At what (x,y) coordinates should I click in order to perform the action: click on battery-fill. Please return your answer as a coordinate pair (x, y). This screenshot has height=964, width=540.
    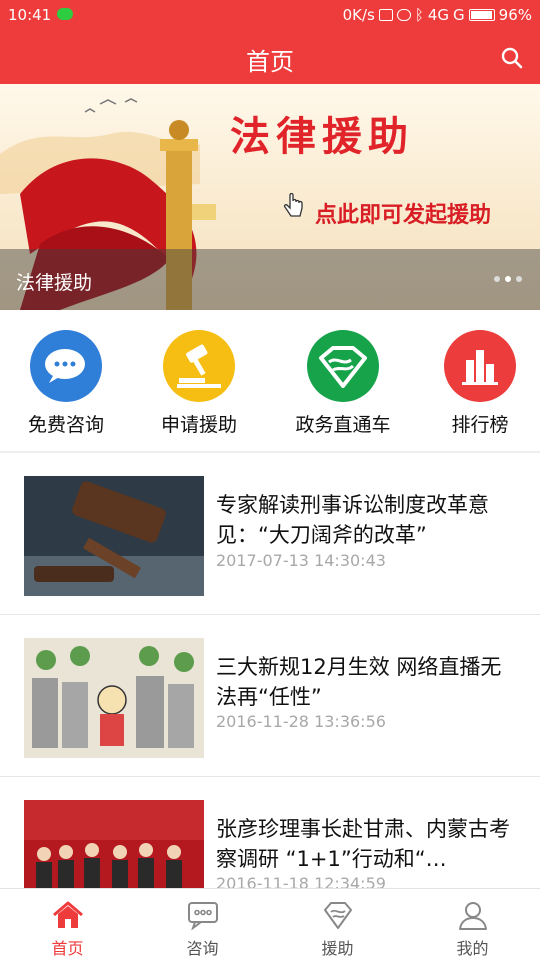
    Looking at the image, I should click on (481, 15).